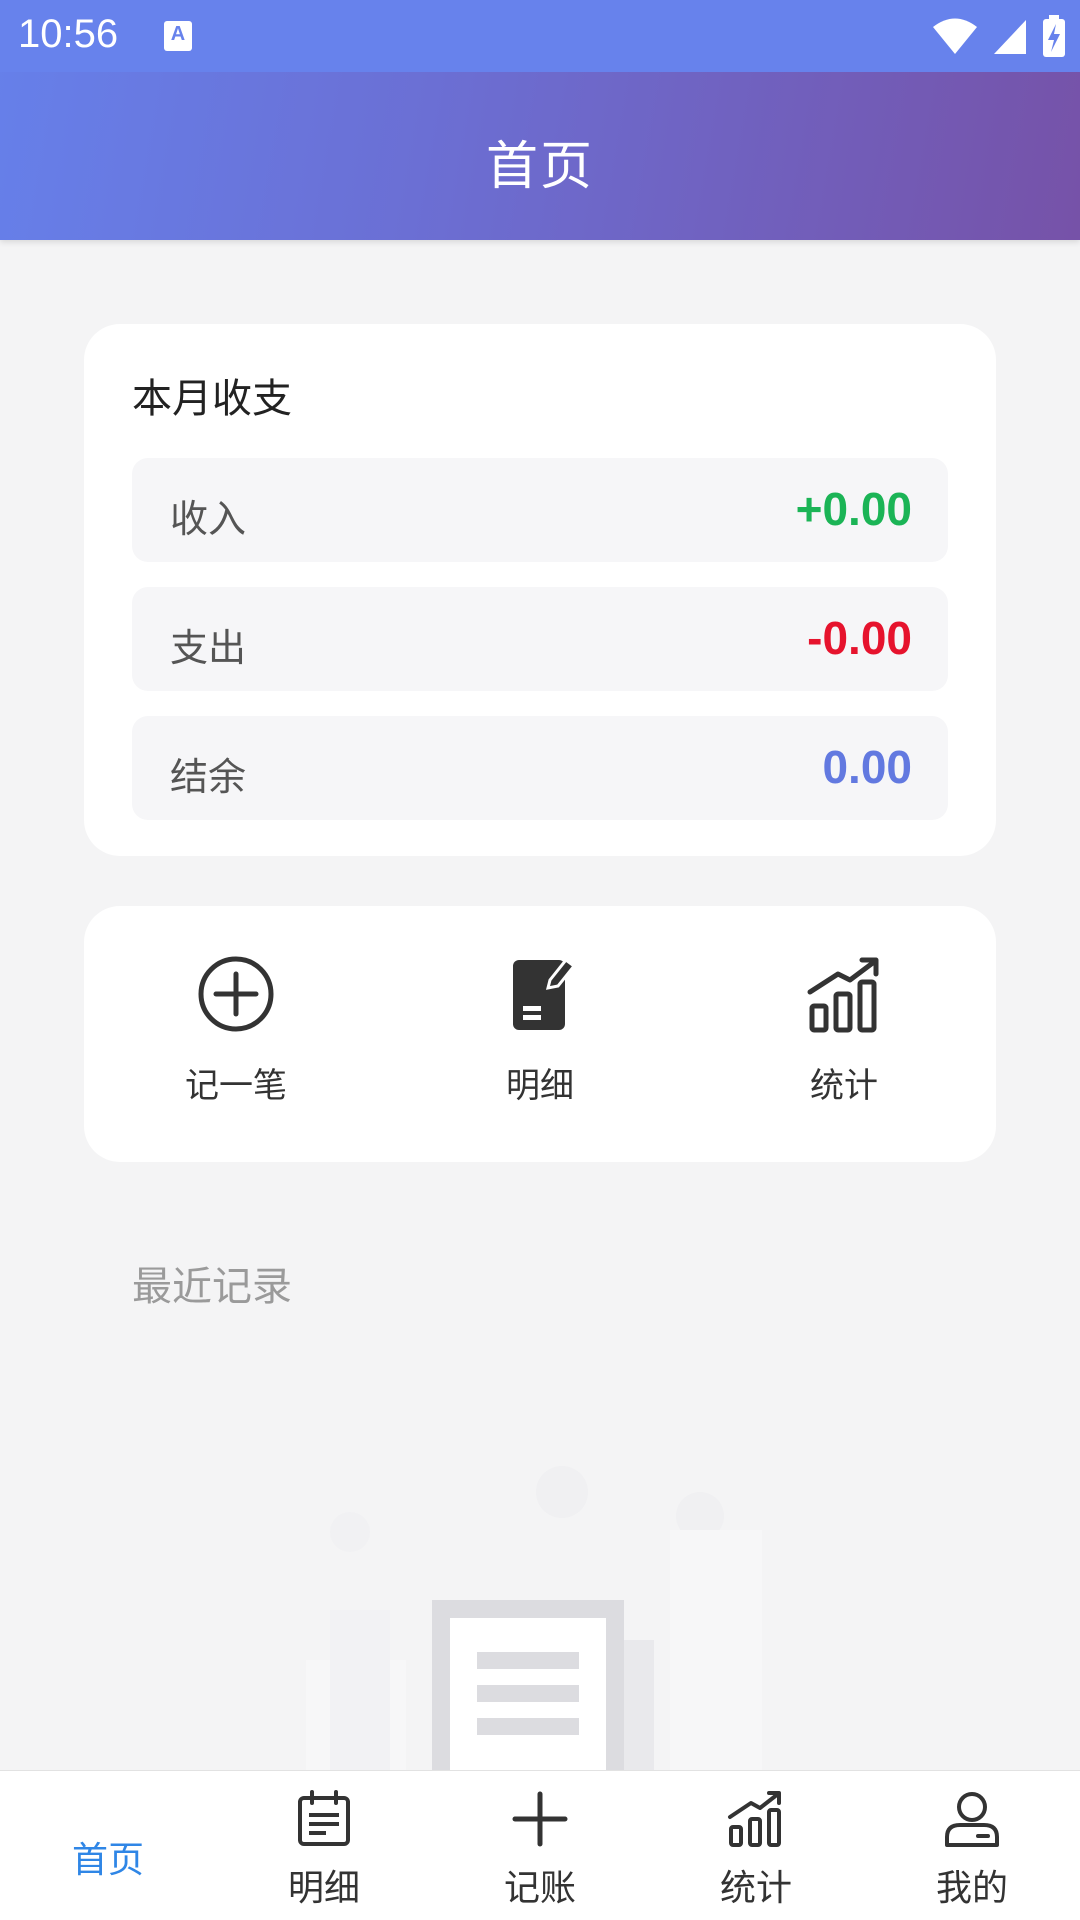 The image size is (1080, 1920). Describe the element at coordinates (539, 1888) in the screenshot. I see `nav-label-bookkeeping: 记账` at that location.